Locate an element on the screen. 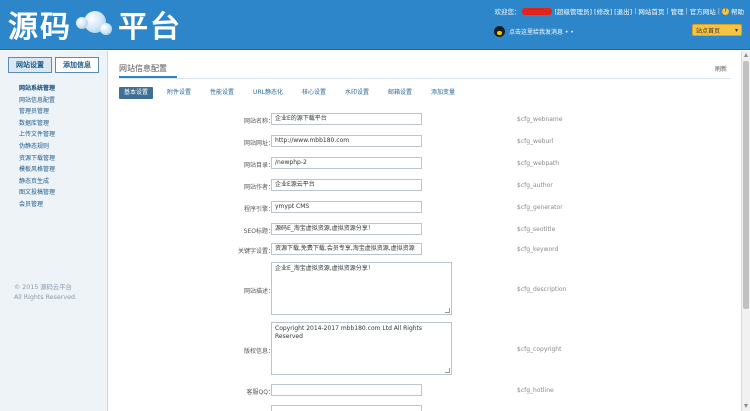 This screenshot has width=750, height=411. tab-basic: 基本设置 is located at coordinates (136, 93).